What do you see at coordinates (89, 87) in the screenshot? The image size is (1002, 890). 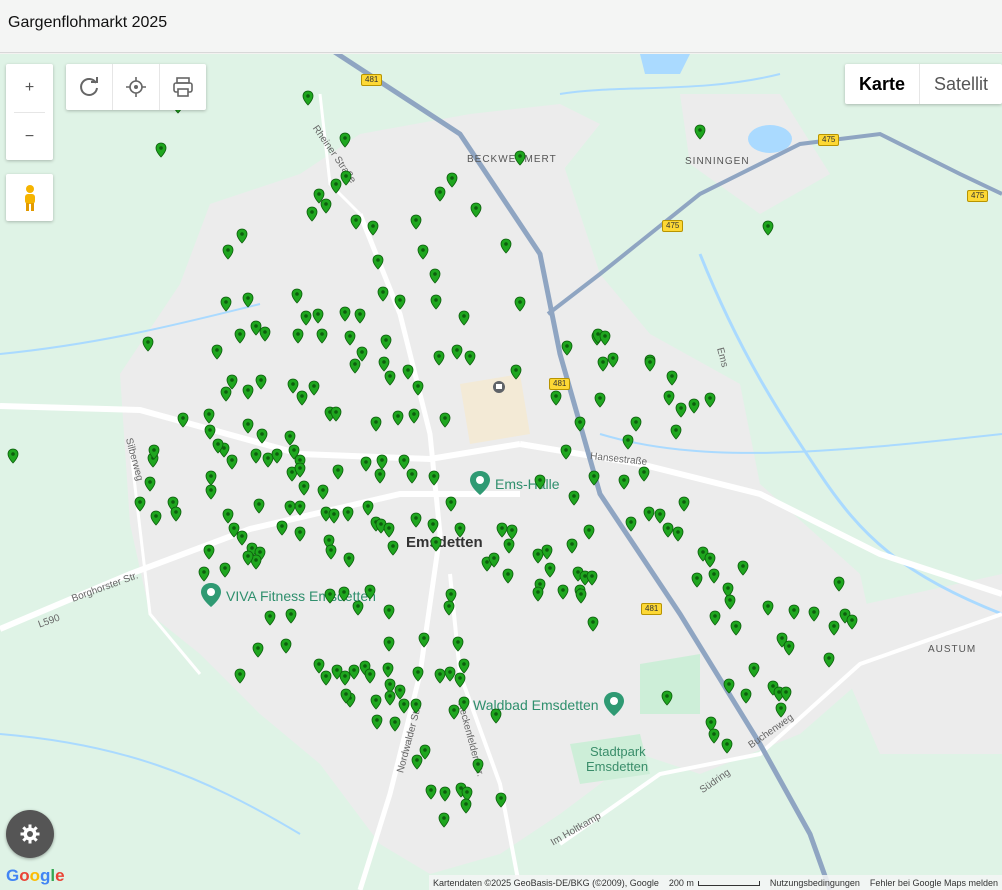 I see `refresh-button` at bounding box center [89, 87].